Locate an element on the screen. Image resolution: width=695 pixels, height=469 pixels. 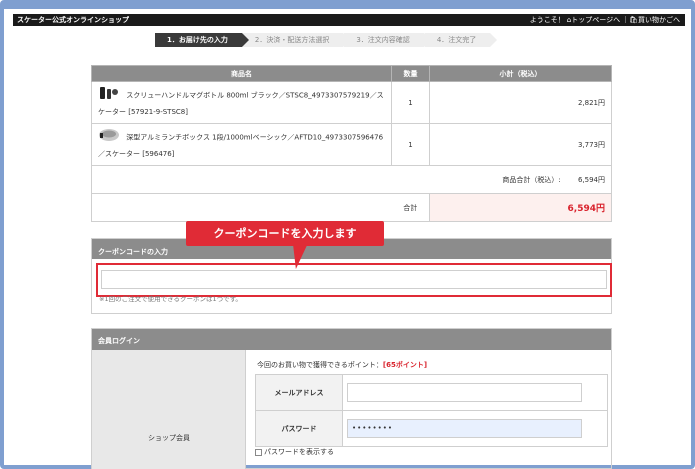
step-complete: 4．注文完了 is located at coordinates (461, 40).